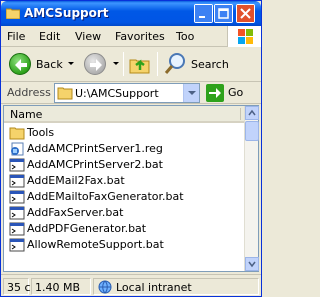  Describe the element at coordinates (251, 188) in the screenshot. I see `vertical-scrollbar` at that location.